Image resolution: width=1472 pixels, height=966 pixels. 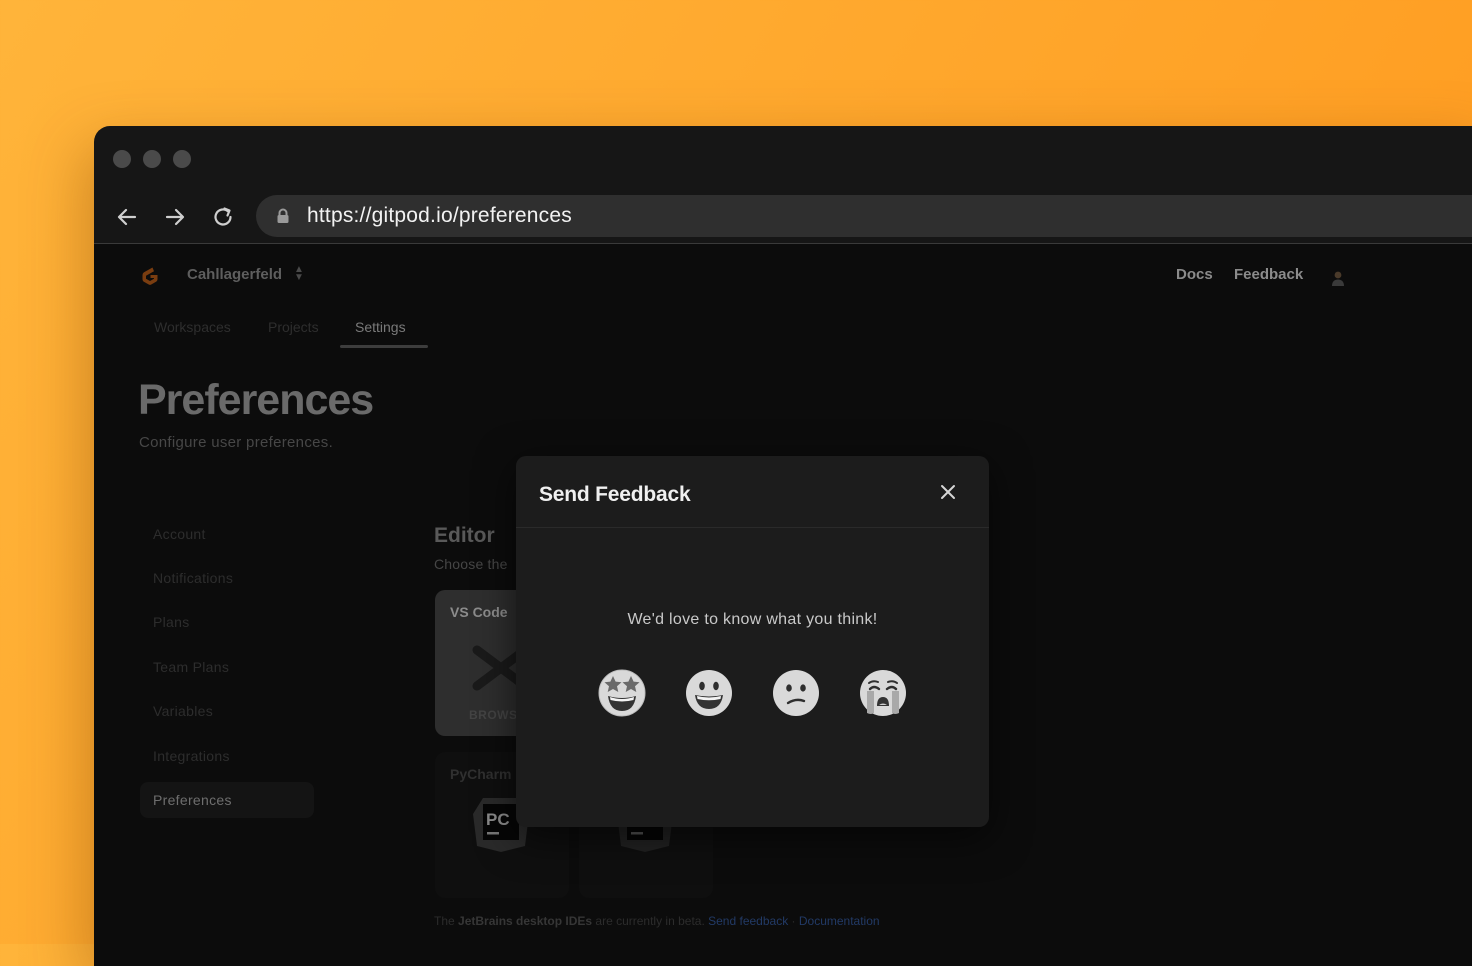 What do you see at coordinates (171, 622) in the screenshot?
I see `sidebar-item-plans: Plans` at bounding box center [171, 622].